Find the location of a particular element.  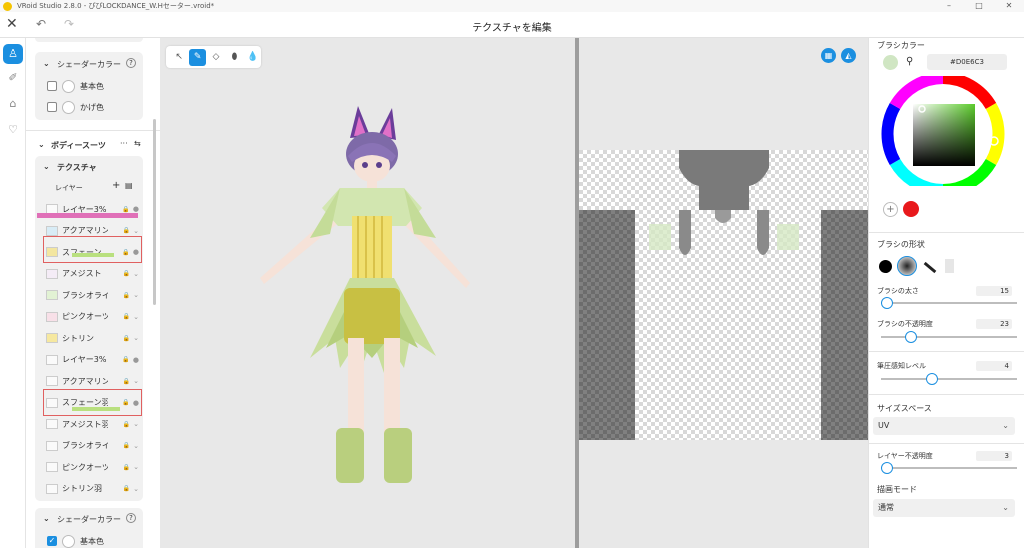

pressure-value: 4 is located at coordinates (994, 366).